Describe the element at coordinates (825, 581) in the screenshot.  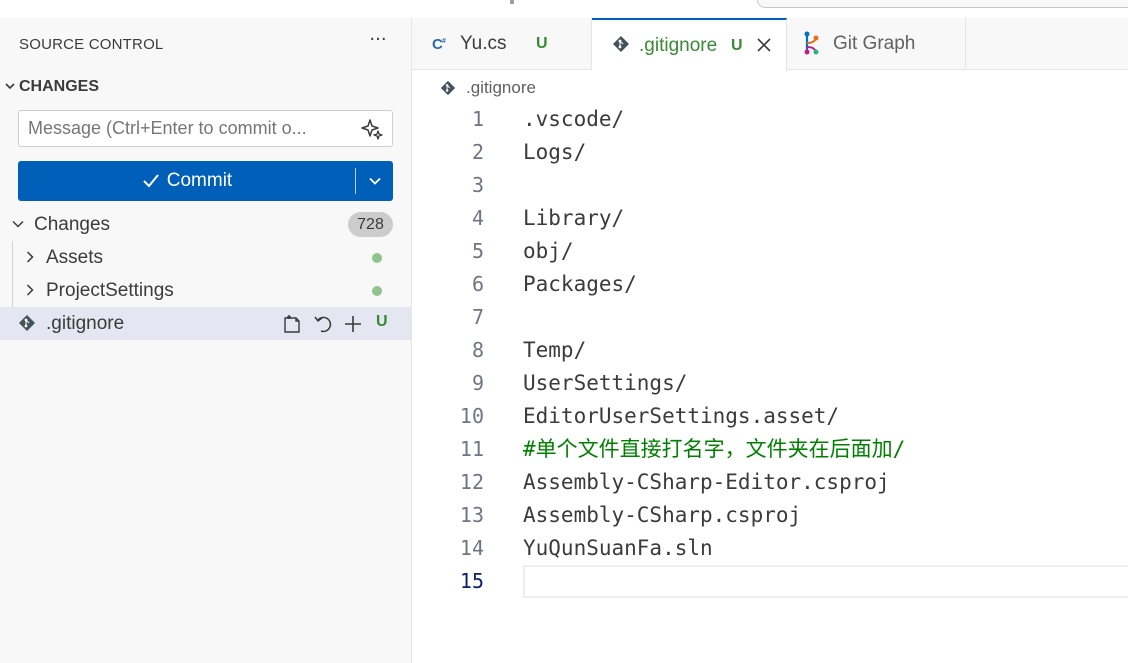
I see `current-line-highlight` at that location.